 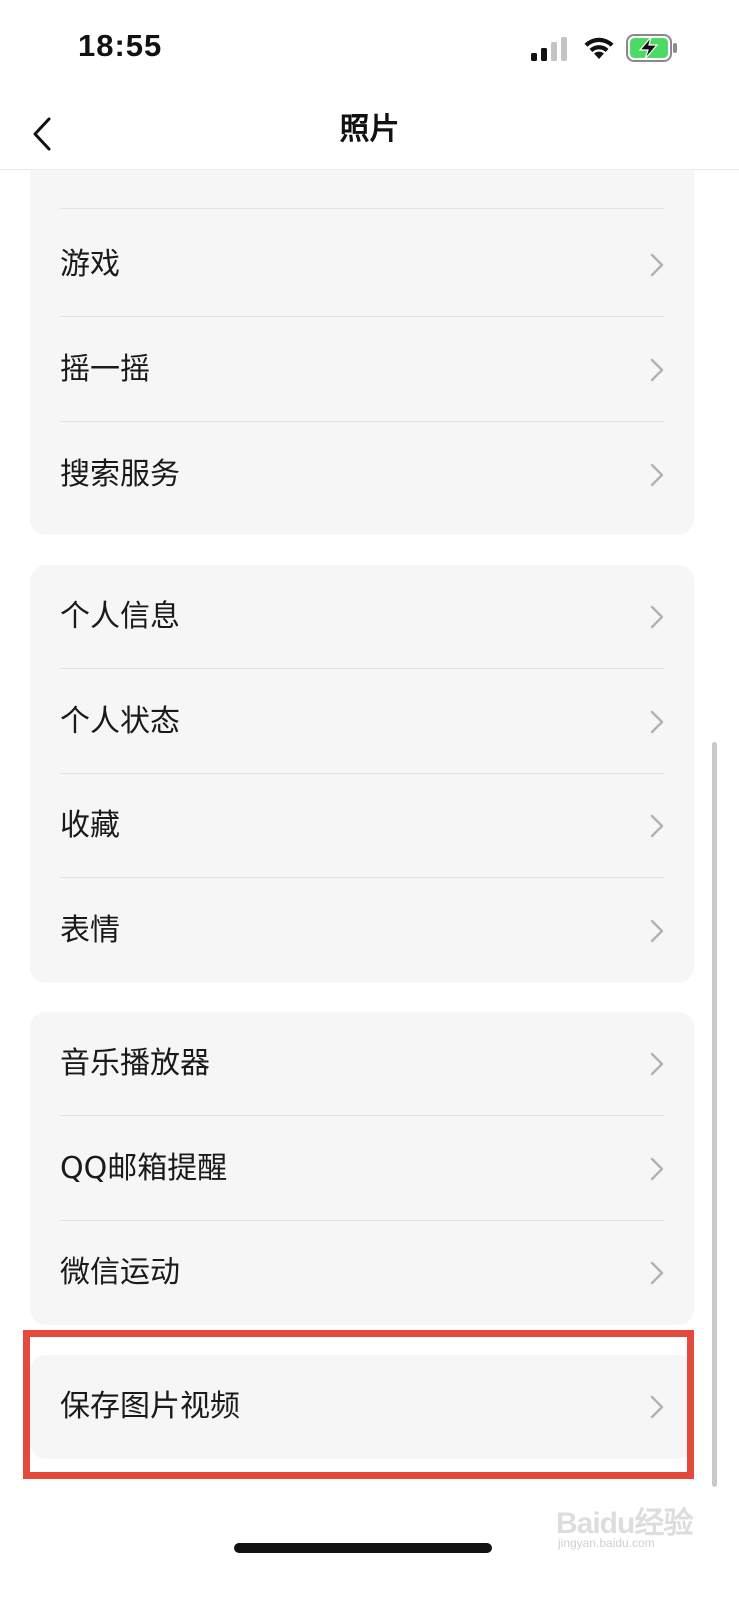 I want to click on settings-group-4: 保存图片视频, so click(x=362, y=1407).